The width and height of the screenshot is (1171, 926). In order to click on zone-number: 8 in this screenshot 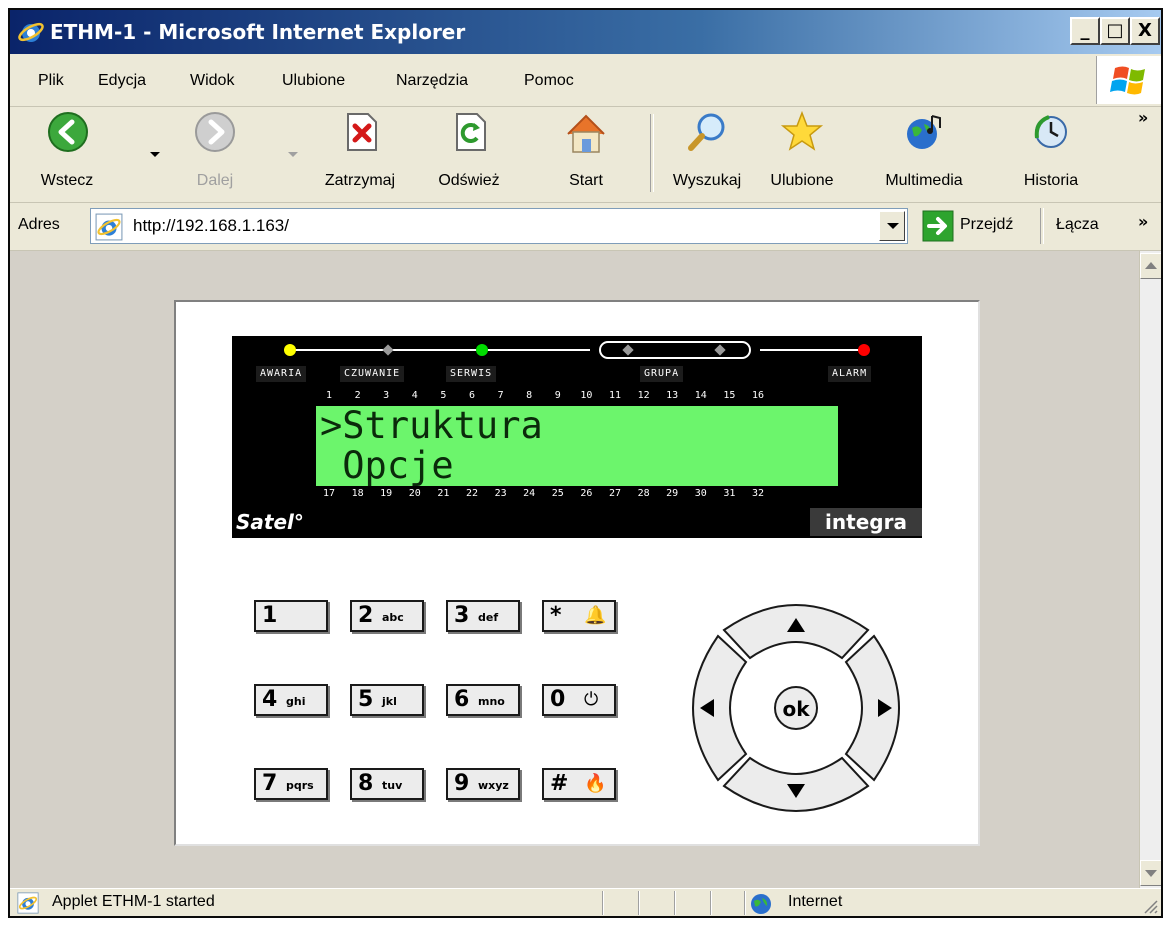, I will do `click(529, 395)`.